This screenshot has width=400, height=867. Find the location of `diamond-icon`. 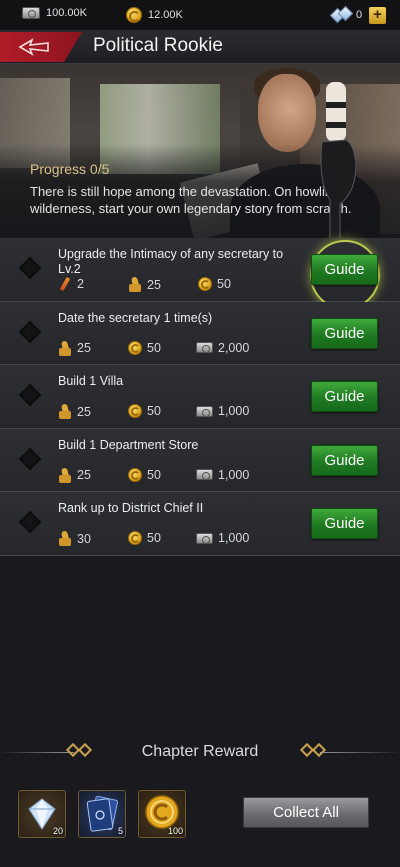

diamond-icon is located at coordinates (341, 14).